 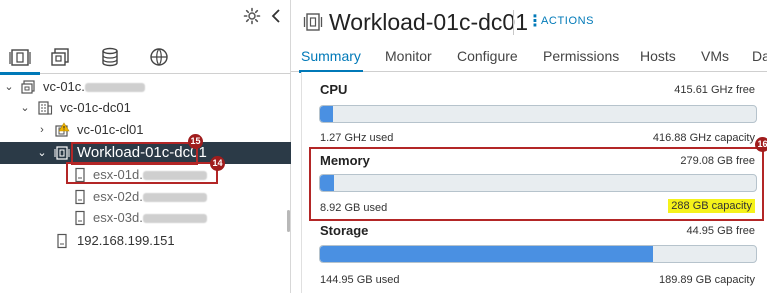 I want to click on memory-capacity: 288 GB capacity, so click(x=711, y=206).